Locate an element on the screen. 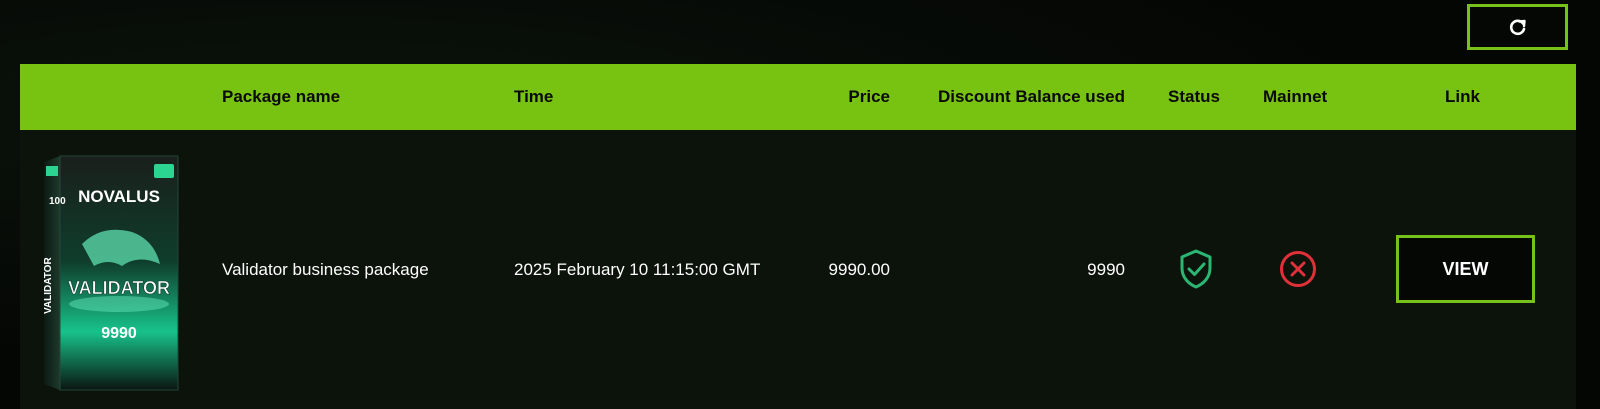  status-cell is located at coordinates (1196, 271).